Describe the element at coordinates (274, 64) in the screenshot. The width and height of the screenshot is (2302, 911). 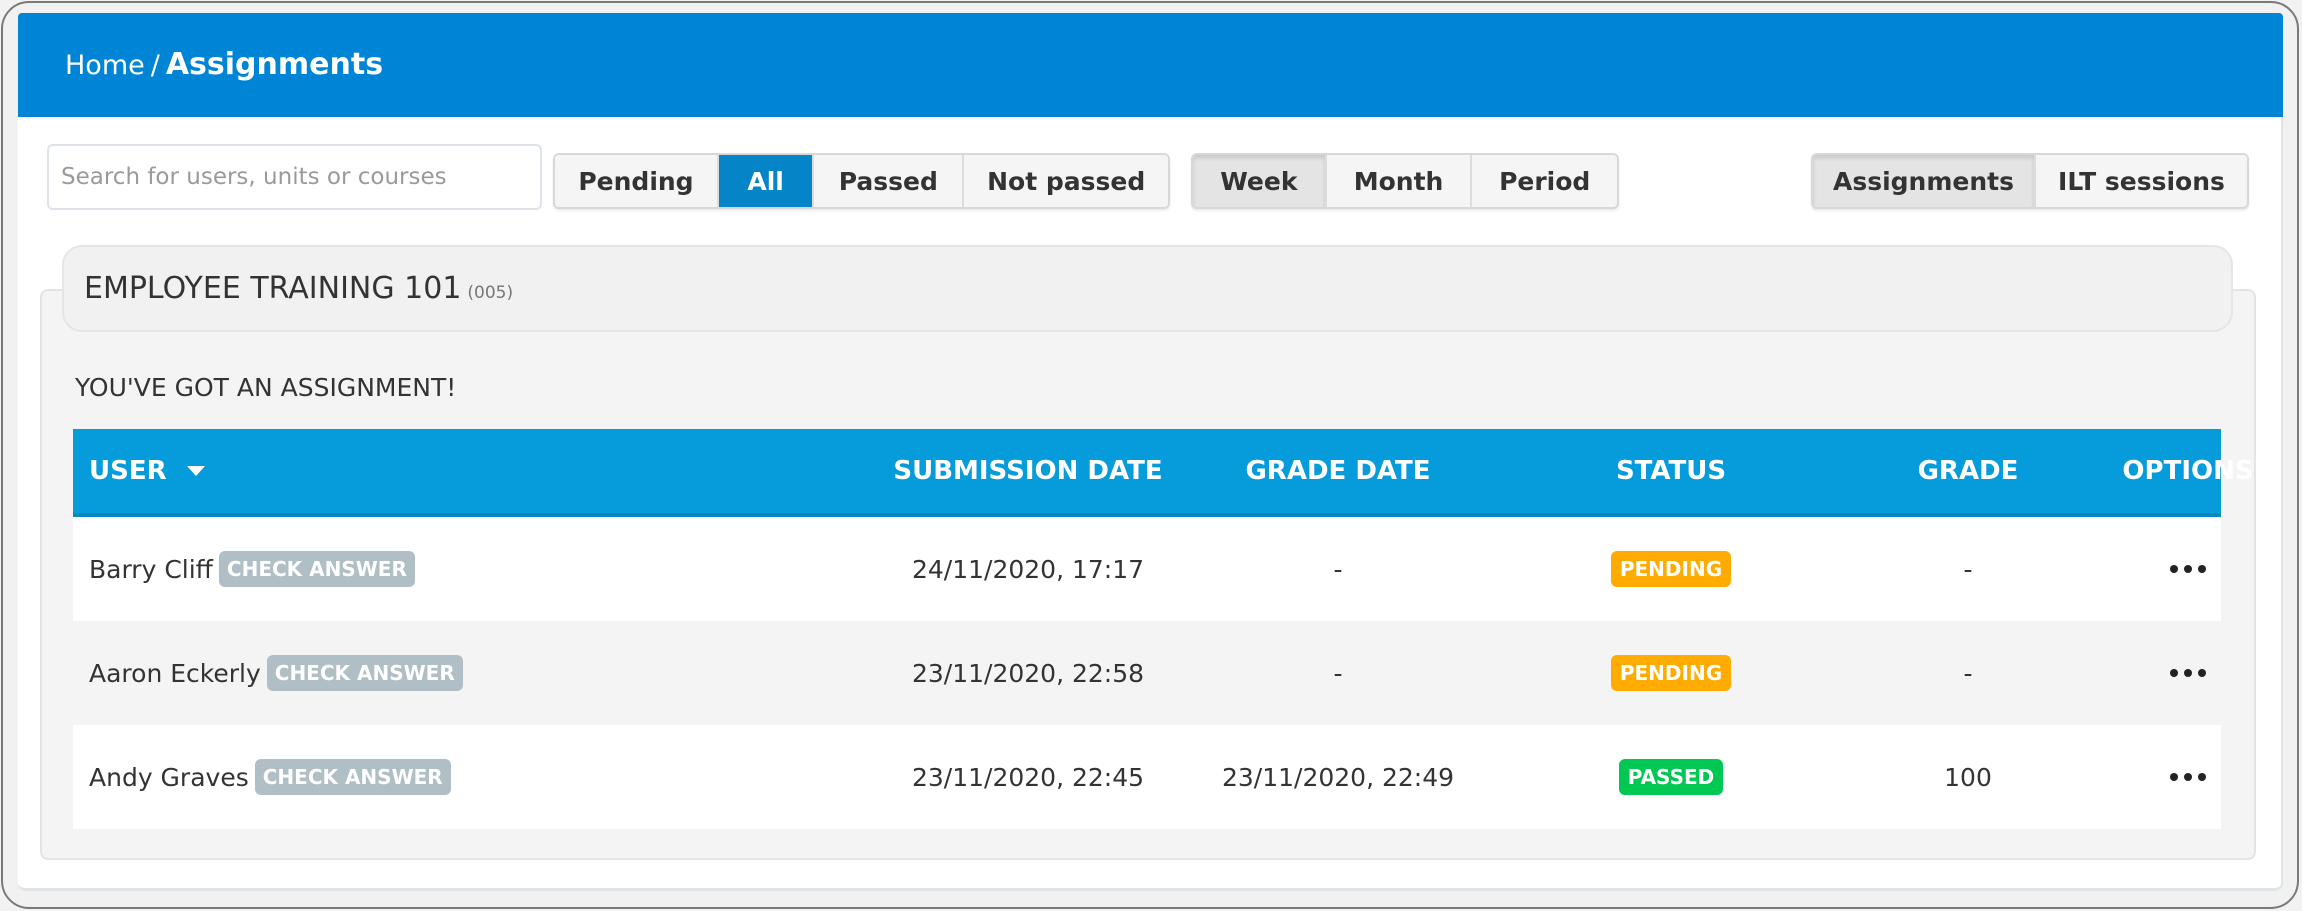
I see `page-title: Assignments` at that location.